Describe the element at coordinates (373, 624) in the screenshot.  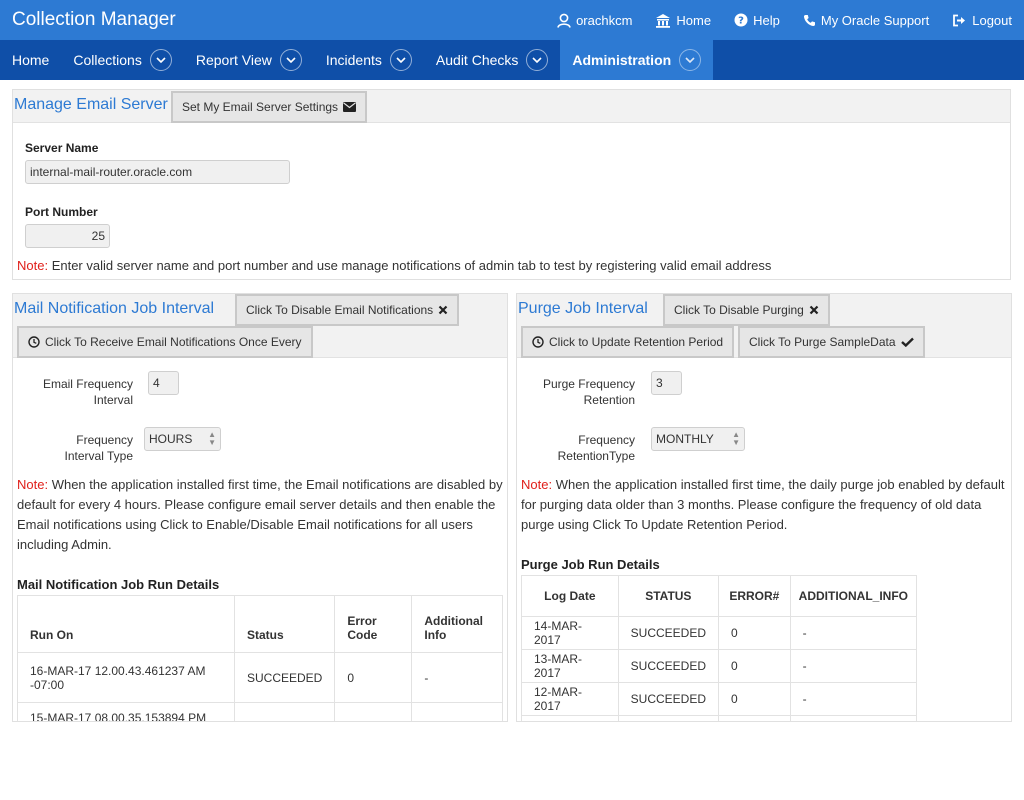
I see `column-header-error-code: Error Code` at that location.